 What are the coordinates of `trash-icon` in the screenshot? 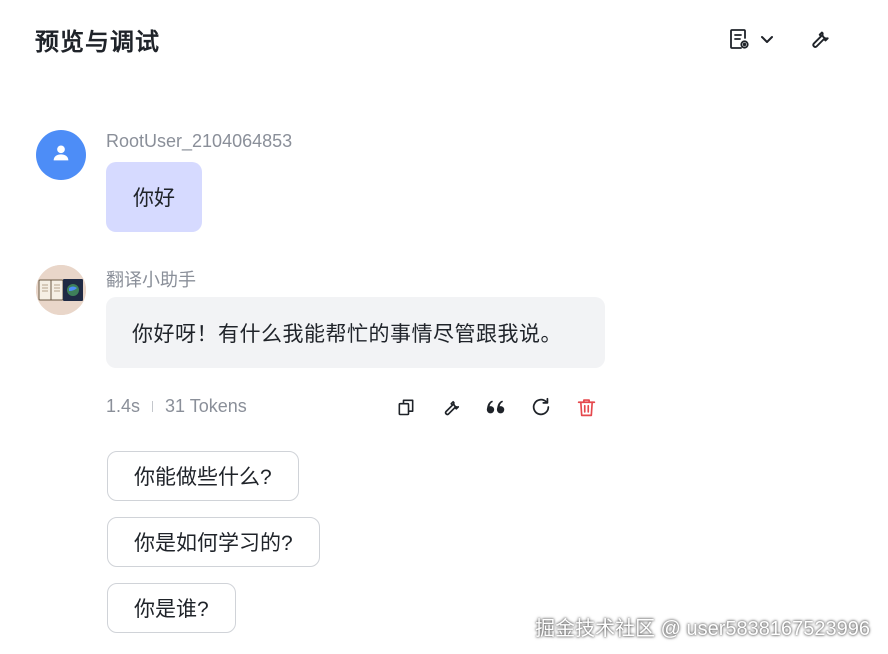 It's located at (586, 407).